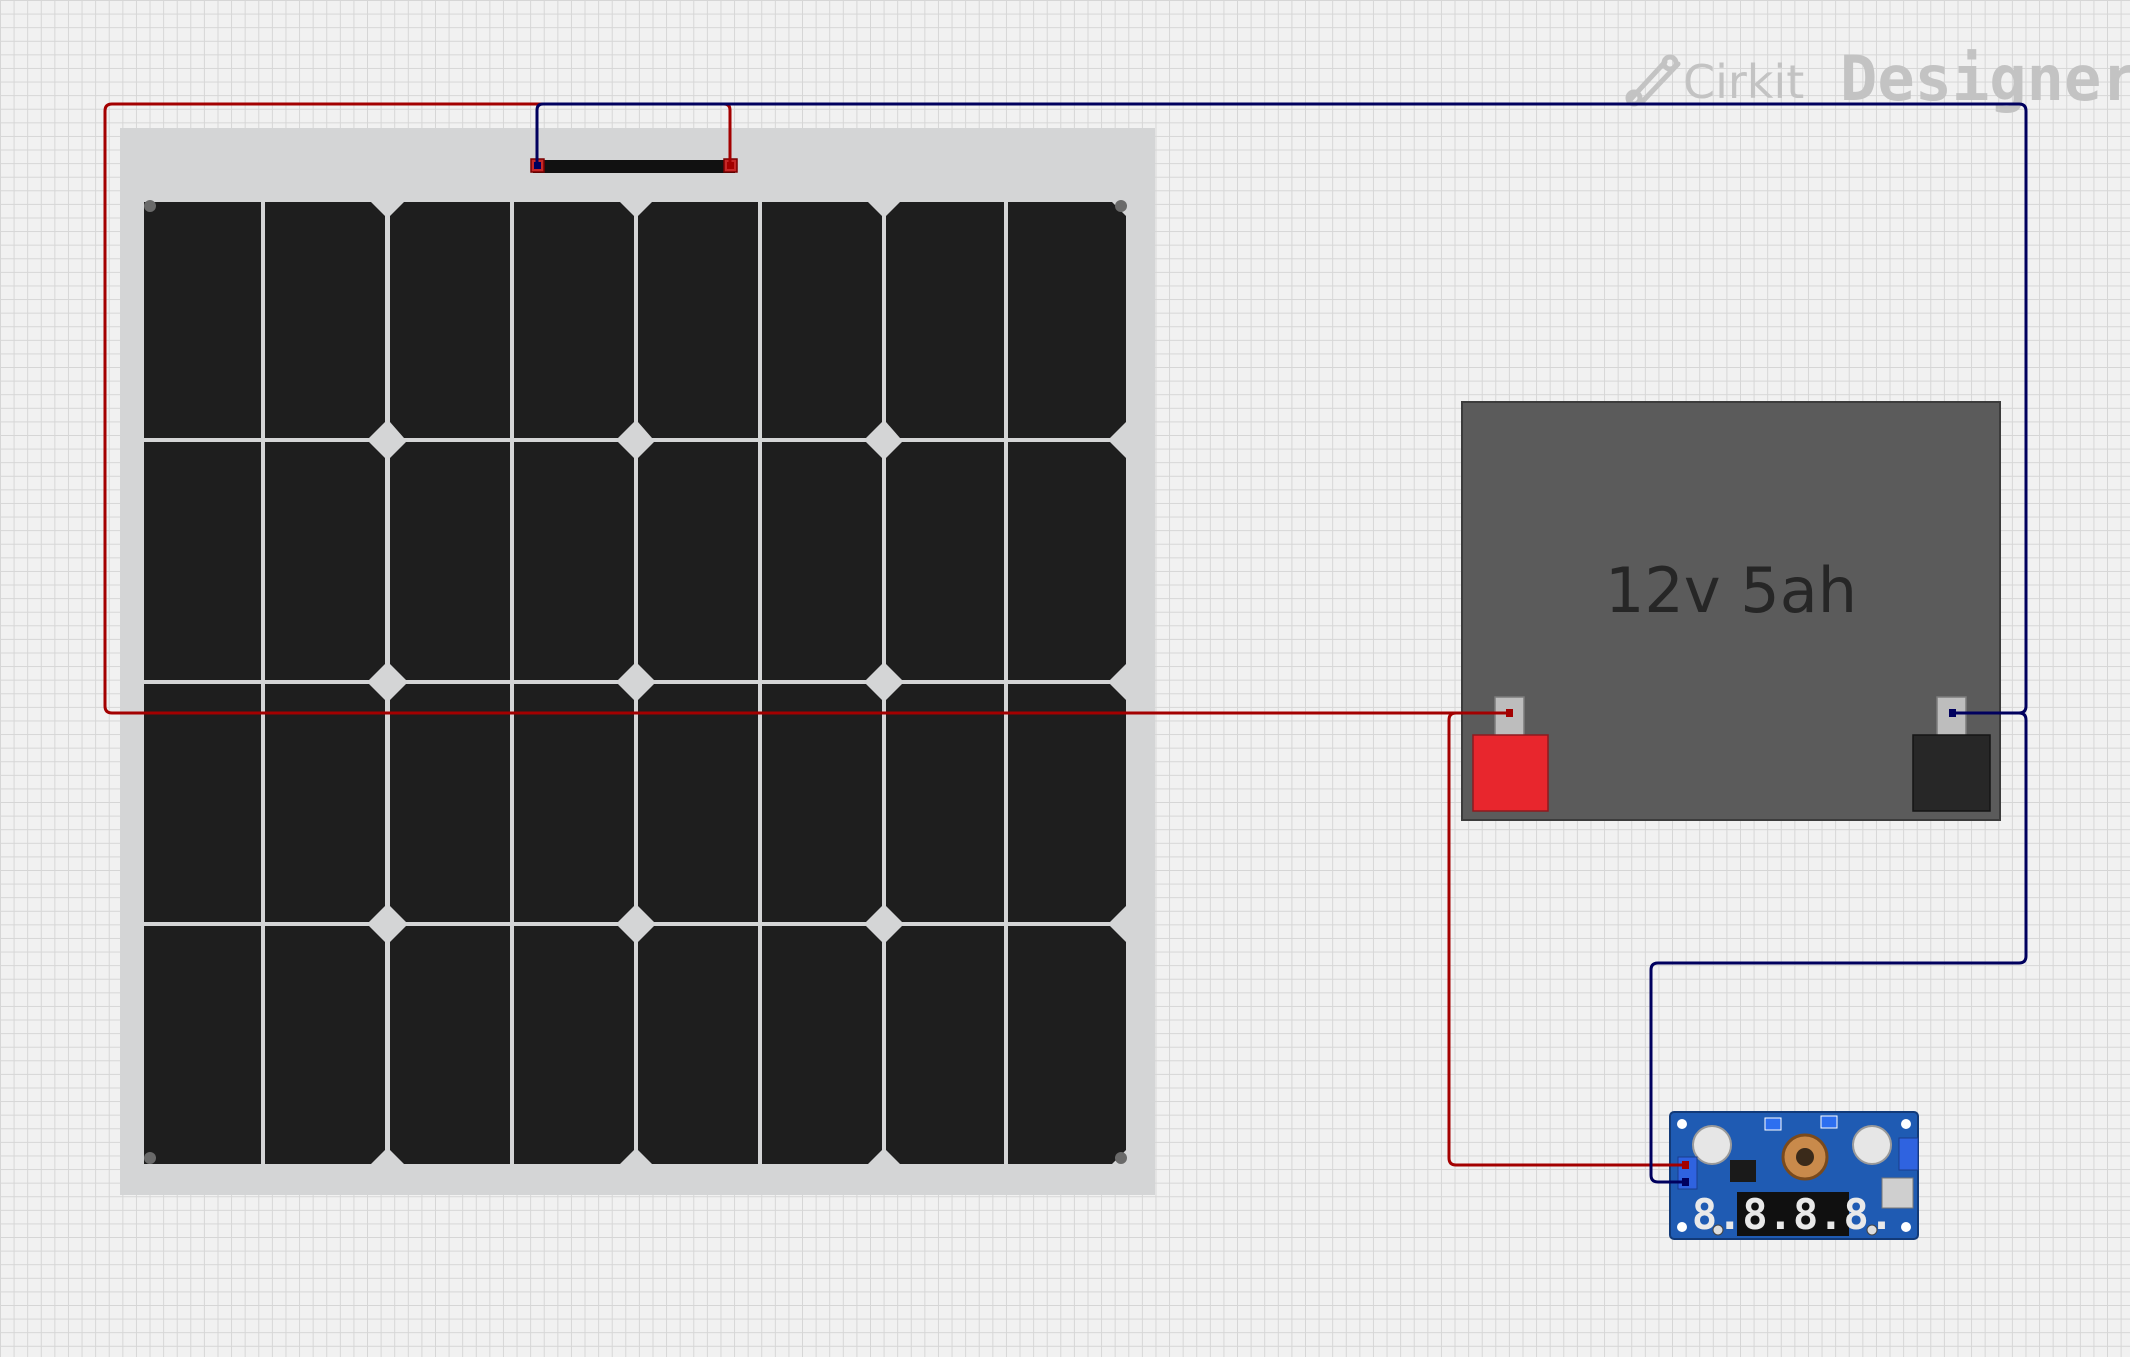 The height and width of the screenshot is (1357, 2130). Describe the element at coordinates (1743, 1171) in the screenshot. I see `regulator-chip` at that location.